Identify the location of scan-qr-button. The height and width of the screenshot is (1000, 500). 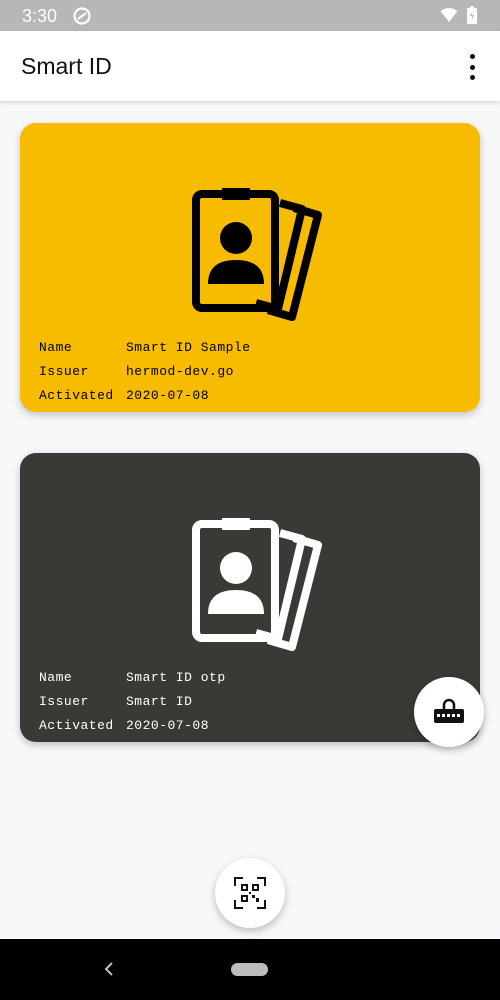
(250, 893).